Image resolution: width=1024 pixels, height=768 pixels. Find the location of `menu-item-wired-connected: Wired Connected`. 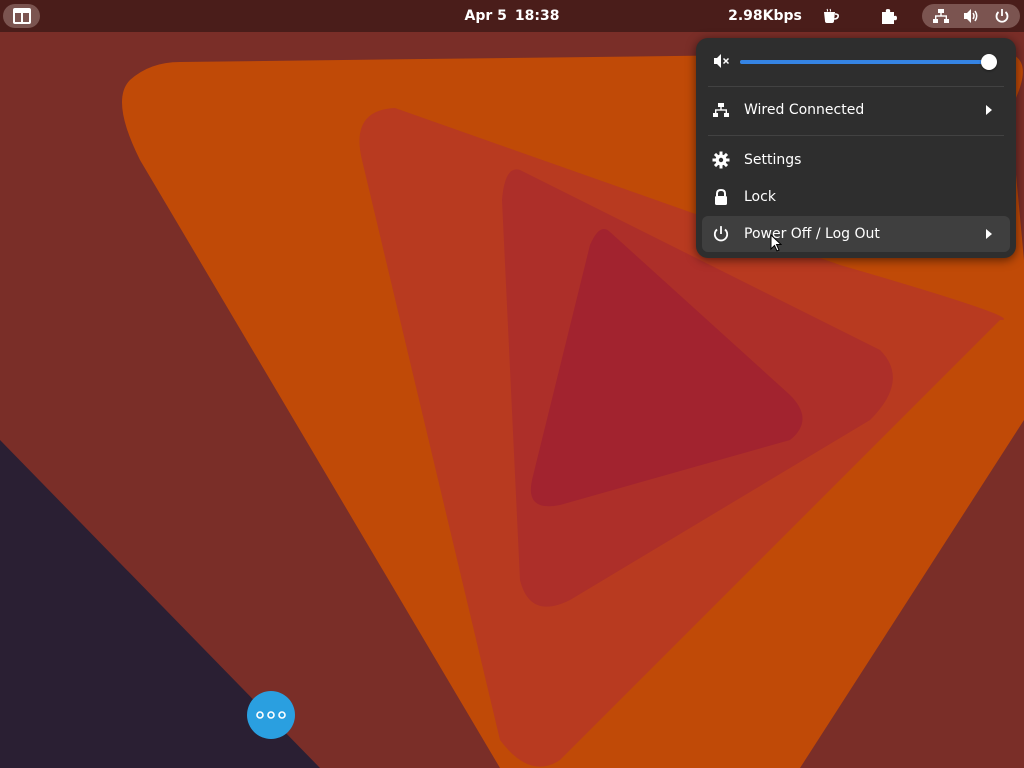

menu-item-wired-connected: Wired Connected is located at coordinates (856, 110).